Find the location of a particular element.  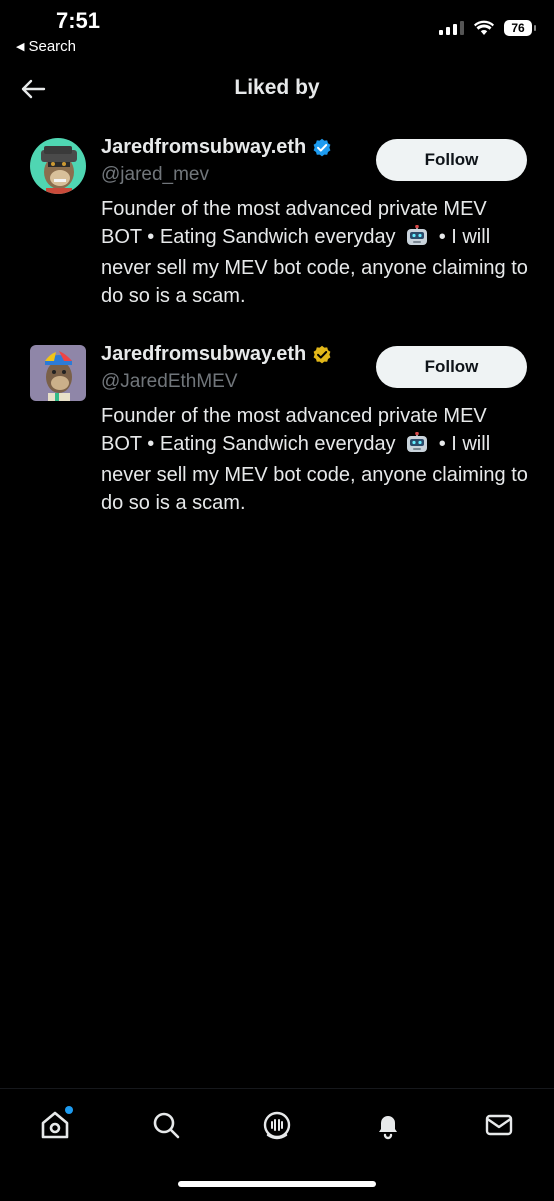

back-triangle-icon: ◀ is located at coordinates (20, 47).